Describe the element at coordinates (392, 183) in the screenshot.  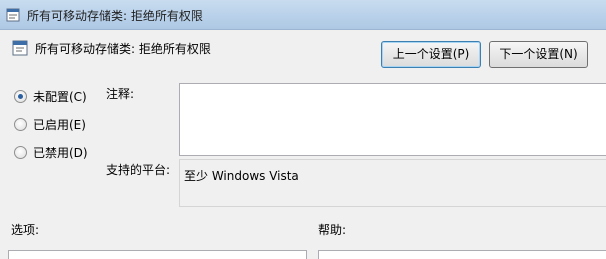
I see `supported-platform-field: 至少 Windows Vista` at that location.